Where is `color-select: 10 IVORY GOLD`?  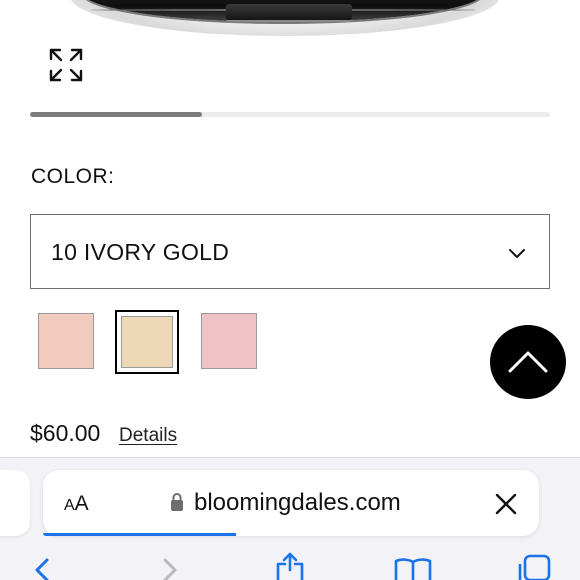
color-select: 10 IVORY GOLD is located at coordinates (290, 251).